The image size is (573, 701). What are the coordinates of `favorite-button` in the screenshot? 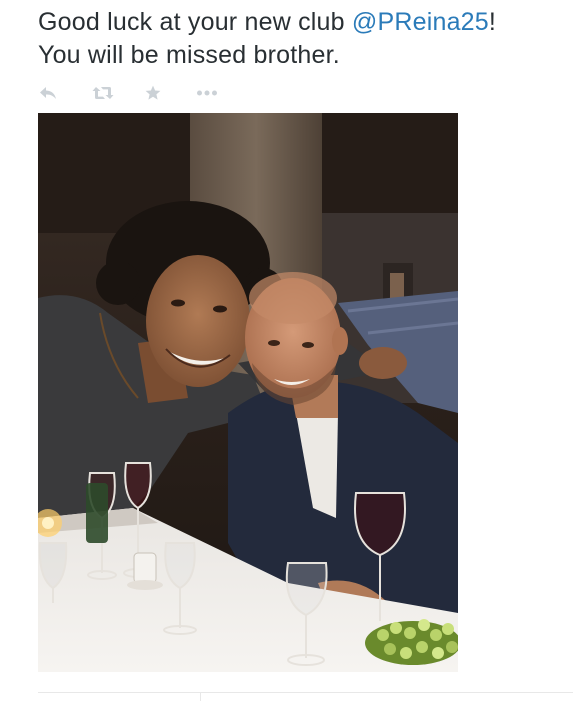 It's located at (153, 93).